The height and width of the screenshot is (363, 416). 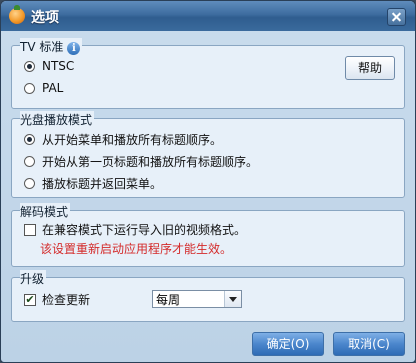 I want to click on radio-pal-label: PAL, so click(x=53, y=88).